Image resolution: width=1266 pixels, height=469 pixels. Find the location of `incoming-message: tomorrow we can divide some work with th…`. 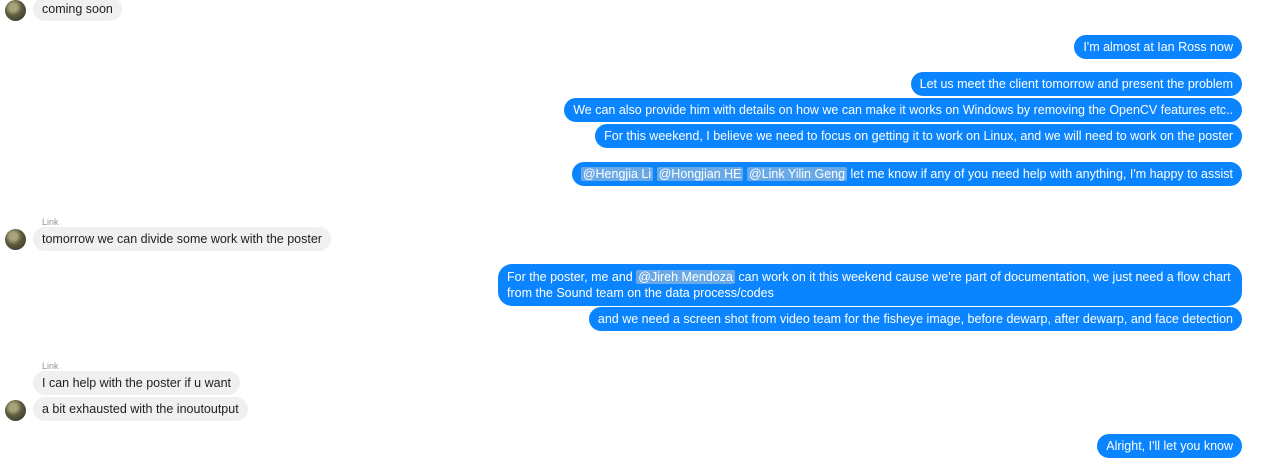

incoming-message: tomorrow we can divide some work with th… is located at coordinates (182, 239).